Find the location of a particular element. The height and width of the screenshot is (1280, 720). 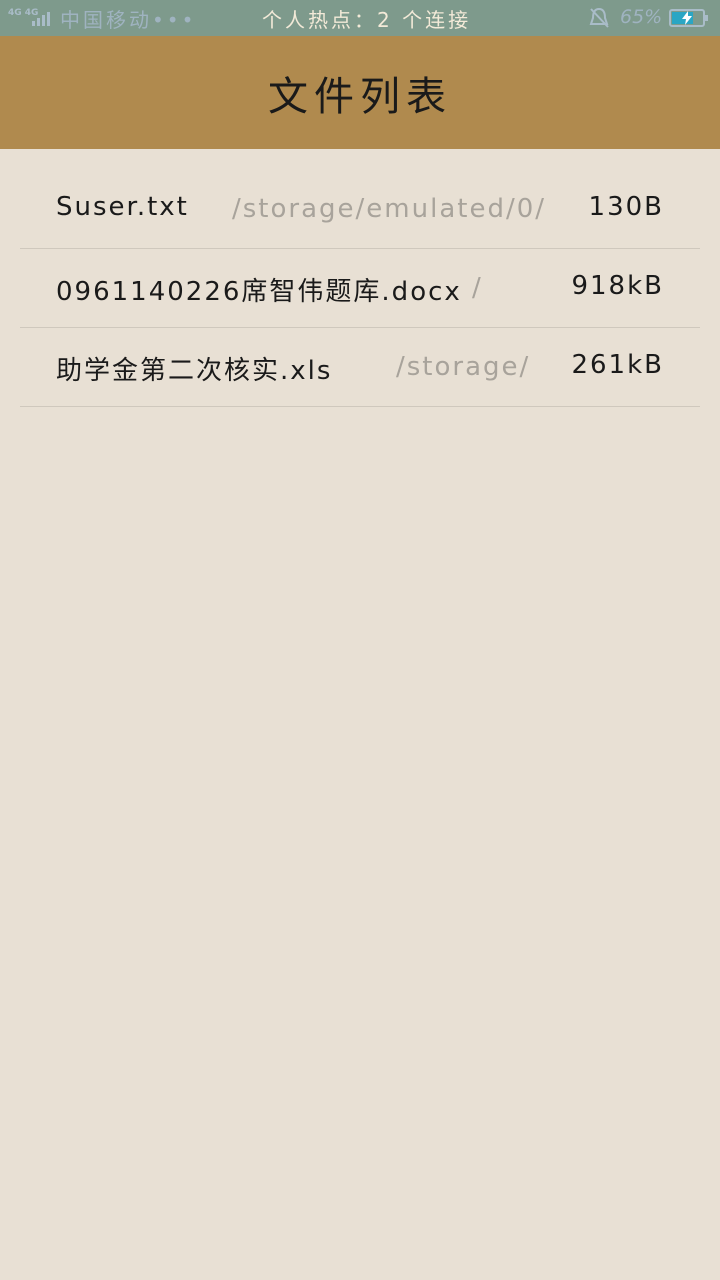

signal-icon is located at coordinates (41, 18).